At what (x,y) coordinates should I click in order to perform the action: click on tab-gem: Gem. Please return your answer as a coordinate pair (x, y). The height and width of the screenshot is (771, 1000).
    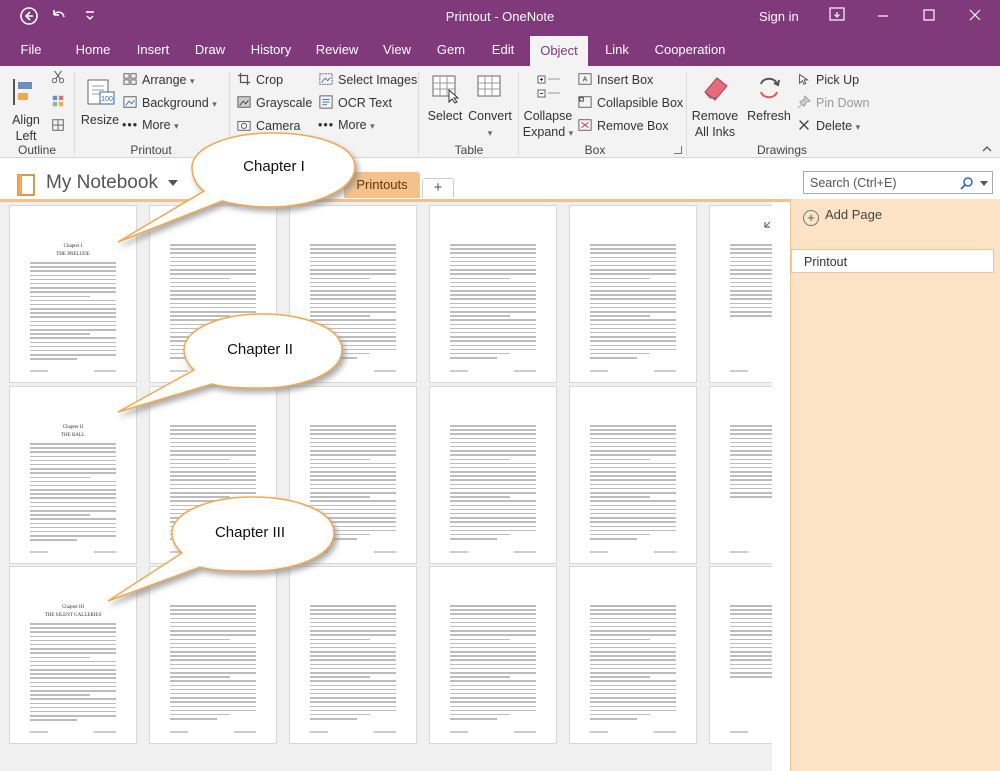
    Looking at the image, I should click on (451, 50).